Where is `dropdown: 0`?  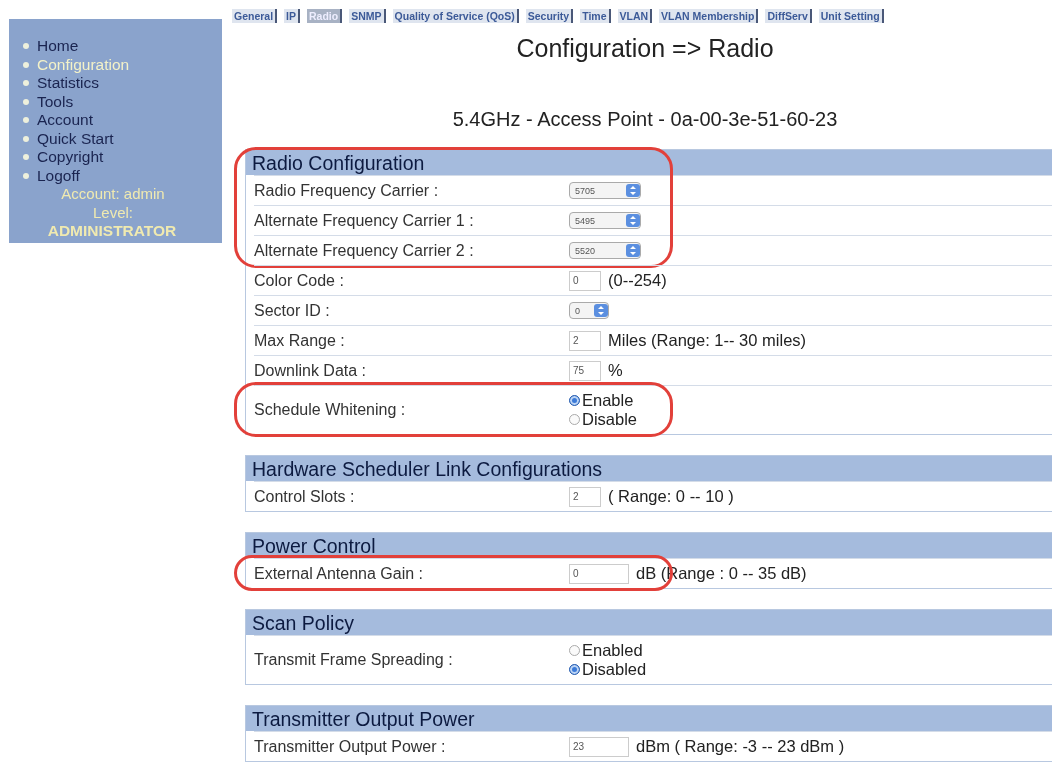
dropdown: 0 is located at coordinates (589, 310).